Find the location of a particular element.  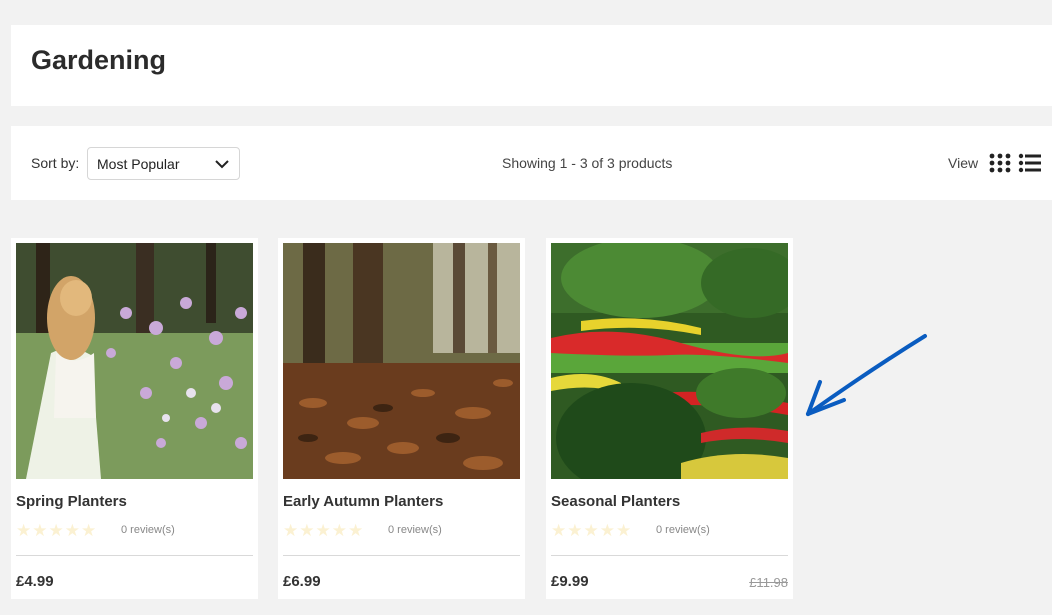

product-name: Early Autumn Planters is located at coordinates (363, 501).